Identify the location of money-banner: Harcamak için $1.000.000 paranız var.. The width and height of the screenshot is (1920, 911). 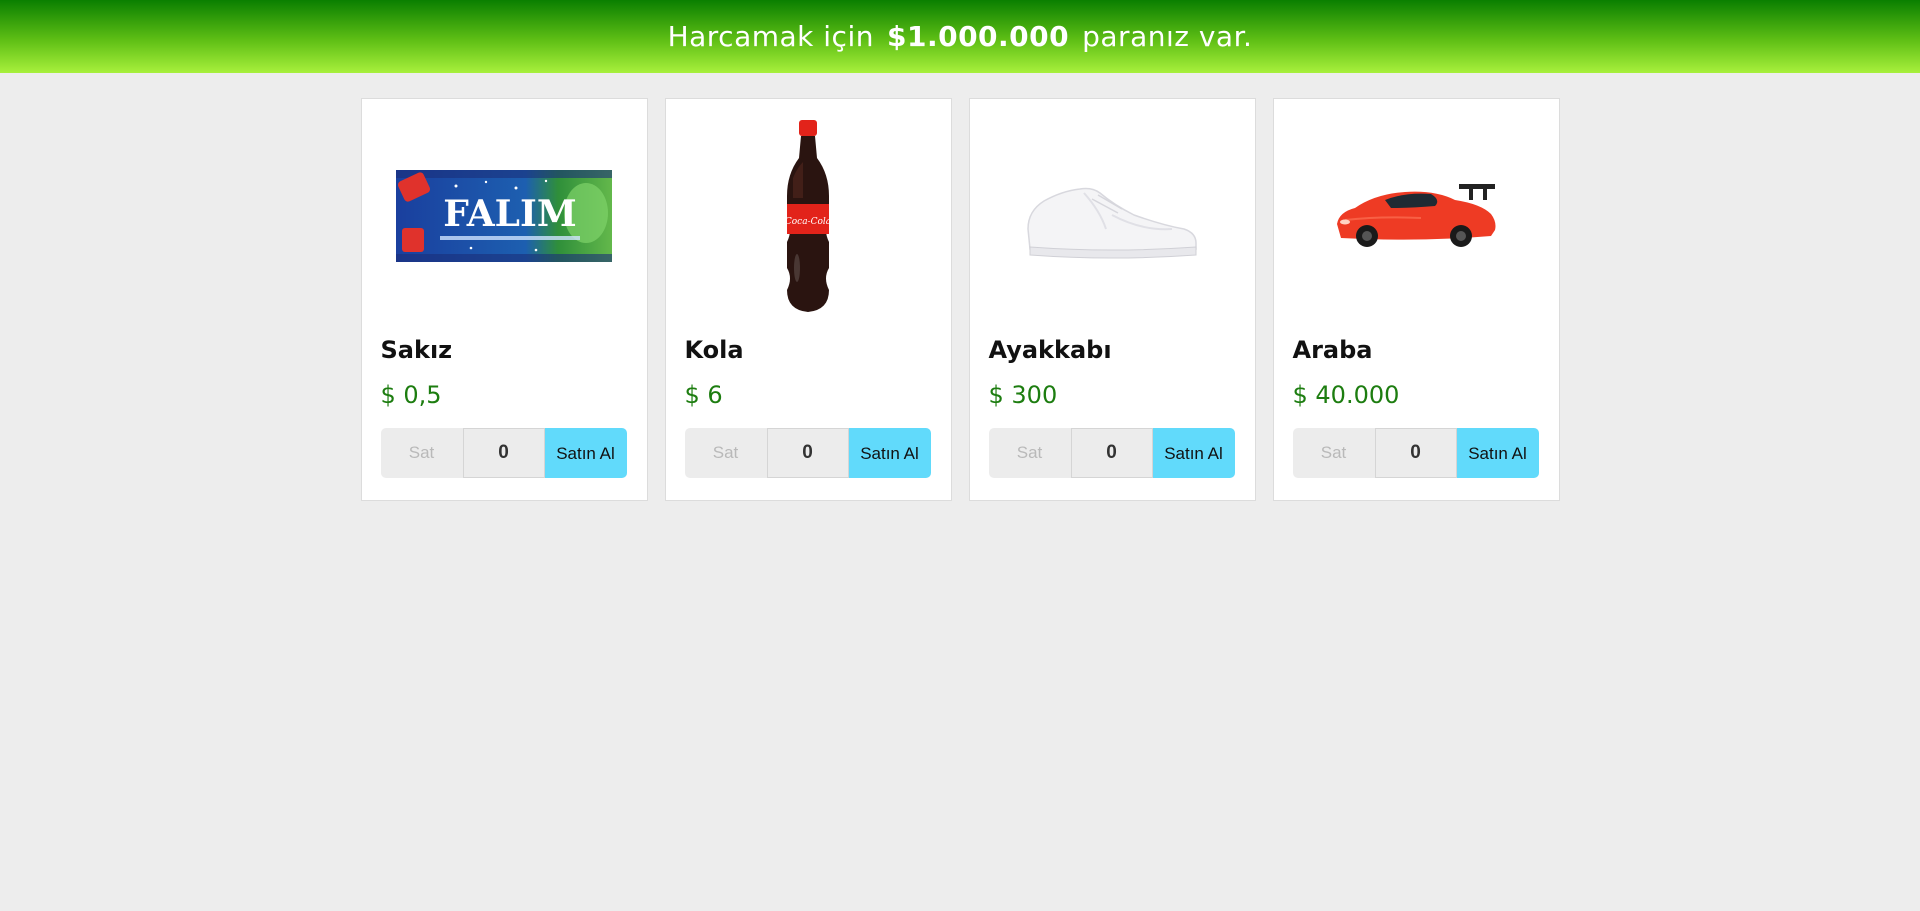
(960, 36).